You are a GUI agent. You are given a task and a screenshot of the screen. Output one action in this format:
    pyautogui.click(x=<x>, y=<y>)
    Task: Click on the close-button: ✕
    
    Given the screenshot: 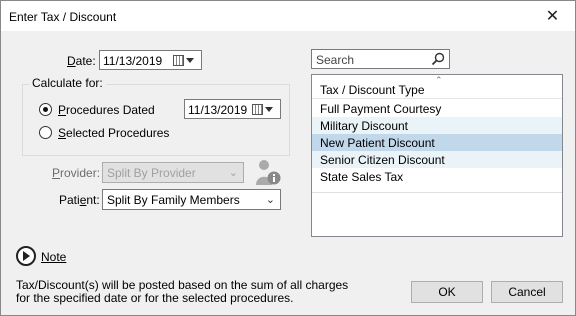 What is the action you would take?
    pyautogui.click(x=552, y=16)
    